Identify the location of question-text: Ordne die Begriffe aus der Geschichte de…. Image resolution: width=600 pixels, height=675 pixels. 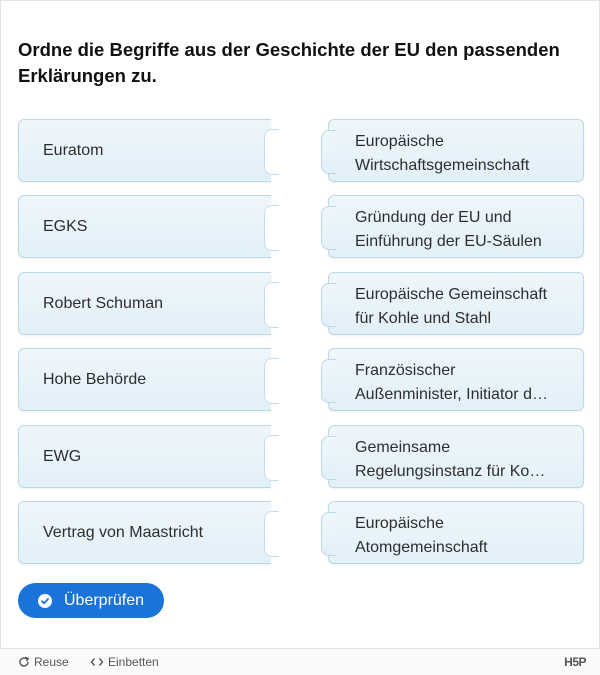
(289, 62).